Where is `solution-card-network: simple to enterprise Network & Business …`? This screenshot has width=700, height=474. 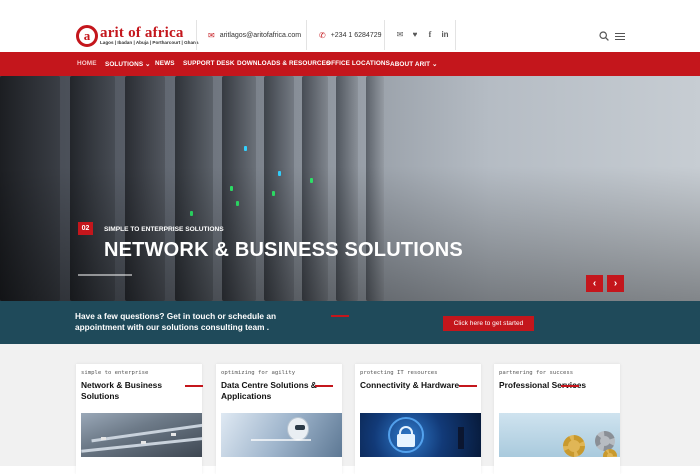
solution-card-network: simple to enterprise Network & Business … is located at coordinates (139, 419).